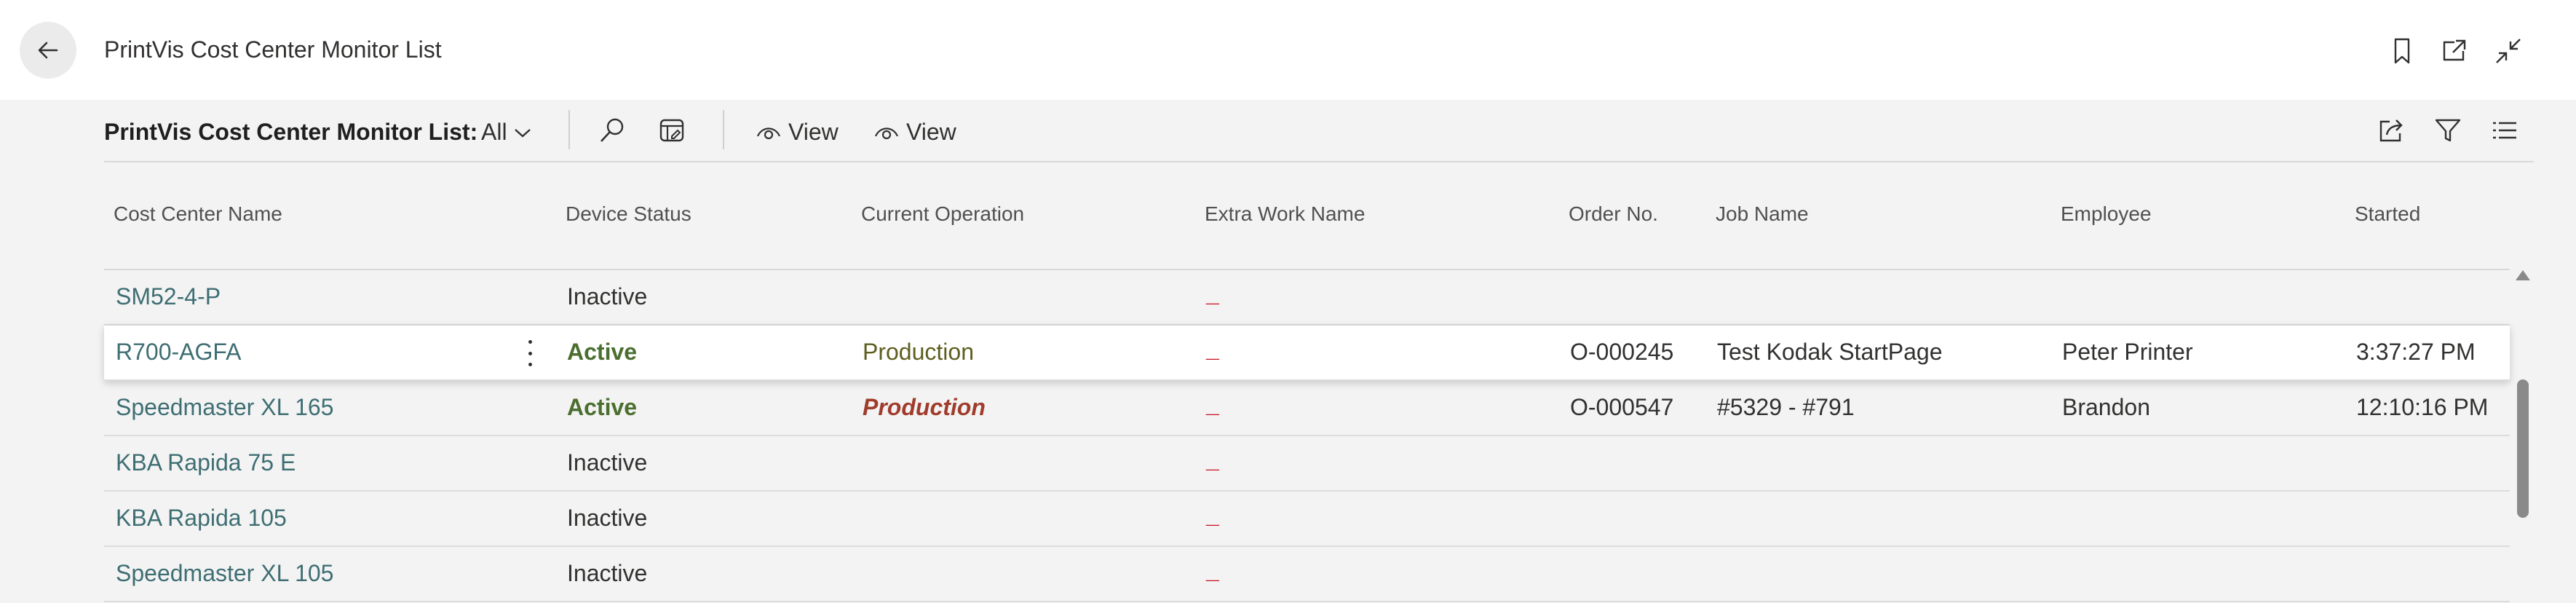  I want to click on order-no: O-000245, so click(1622, 352).